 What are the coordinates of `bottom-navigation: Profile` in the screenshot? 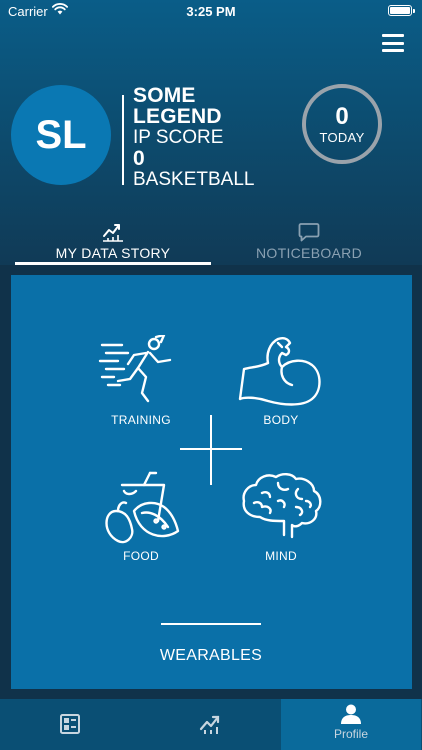 It's located at (211, 724).